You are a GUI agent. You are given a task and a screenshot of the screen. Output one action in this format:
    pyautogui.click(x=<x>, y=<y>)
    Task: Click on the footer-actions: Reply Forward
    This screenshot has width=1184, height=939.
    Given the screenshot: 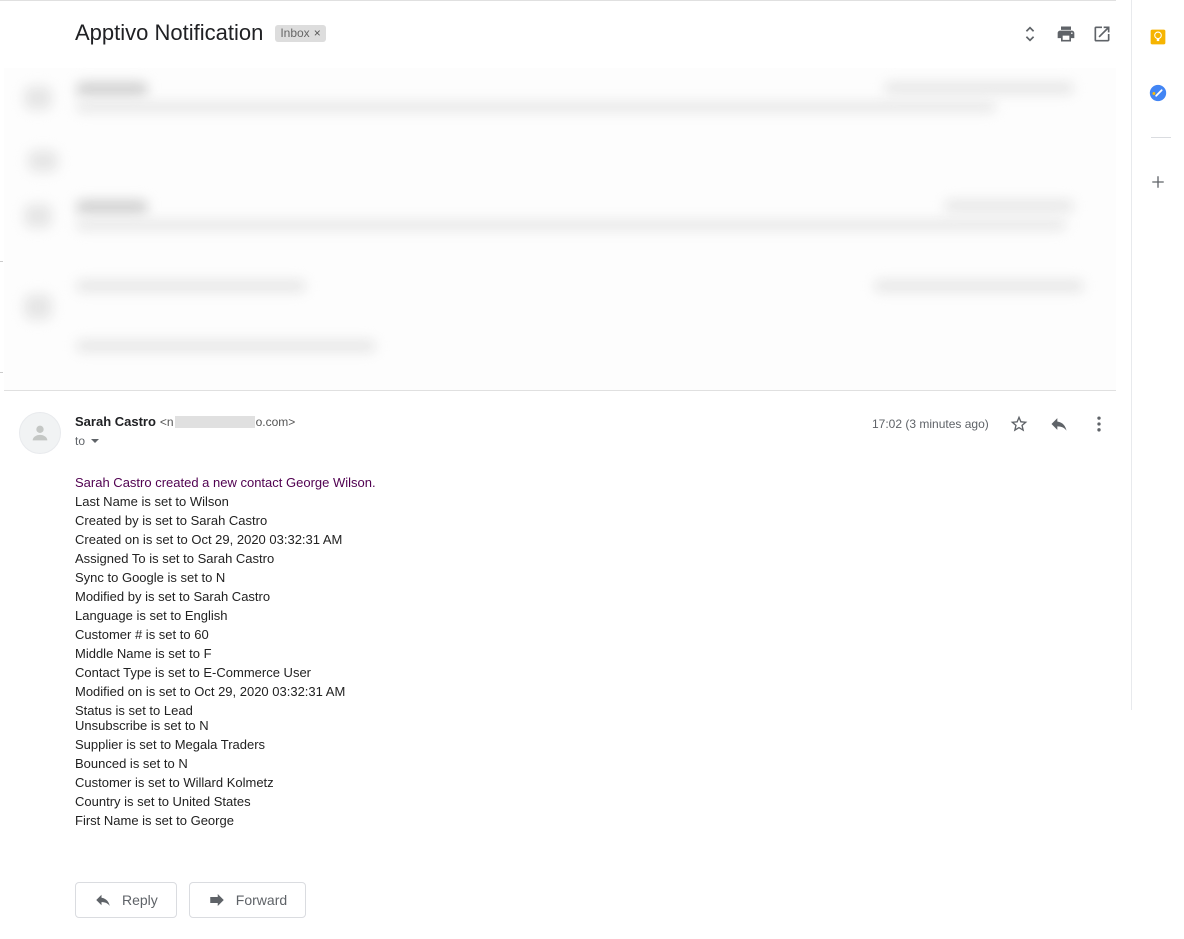 What is the action you would take?
    pyautogui.click(x=191, y=900)
    